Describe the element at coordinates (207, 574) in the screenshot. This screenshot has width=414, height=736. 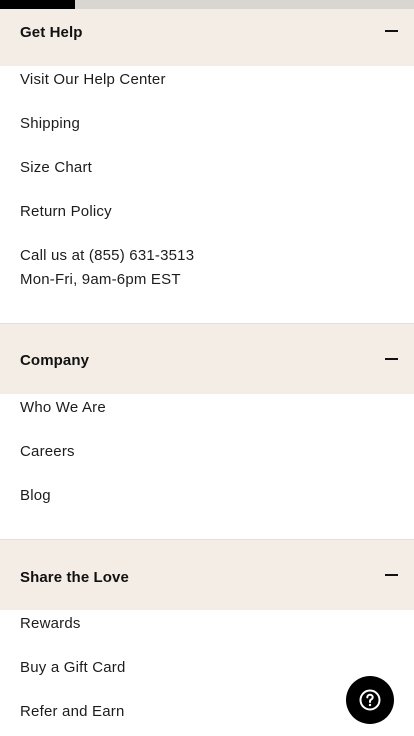
I see `accordion-header-share-the-love: Share the Love` at that location.